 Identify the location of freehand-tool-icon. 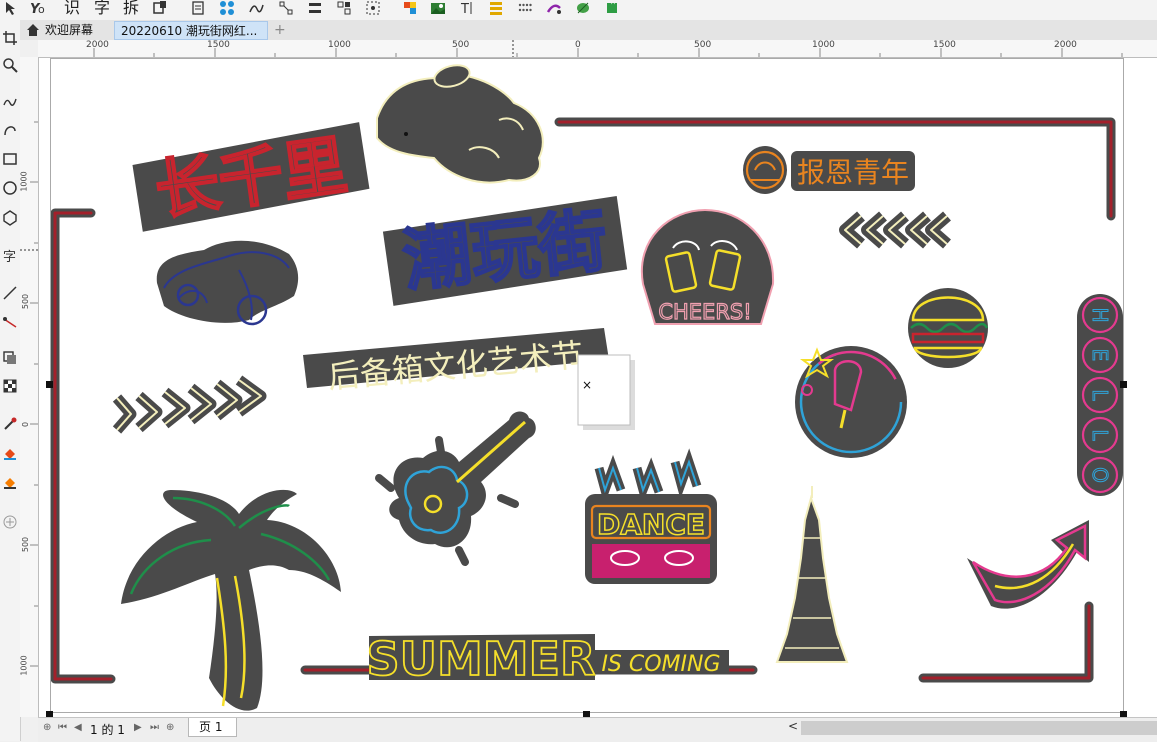
(10, 104).